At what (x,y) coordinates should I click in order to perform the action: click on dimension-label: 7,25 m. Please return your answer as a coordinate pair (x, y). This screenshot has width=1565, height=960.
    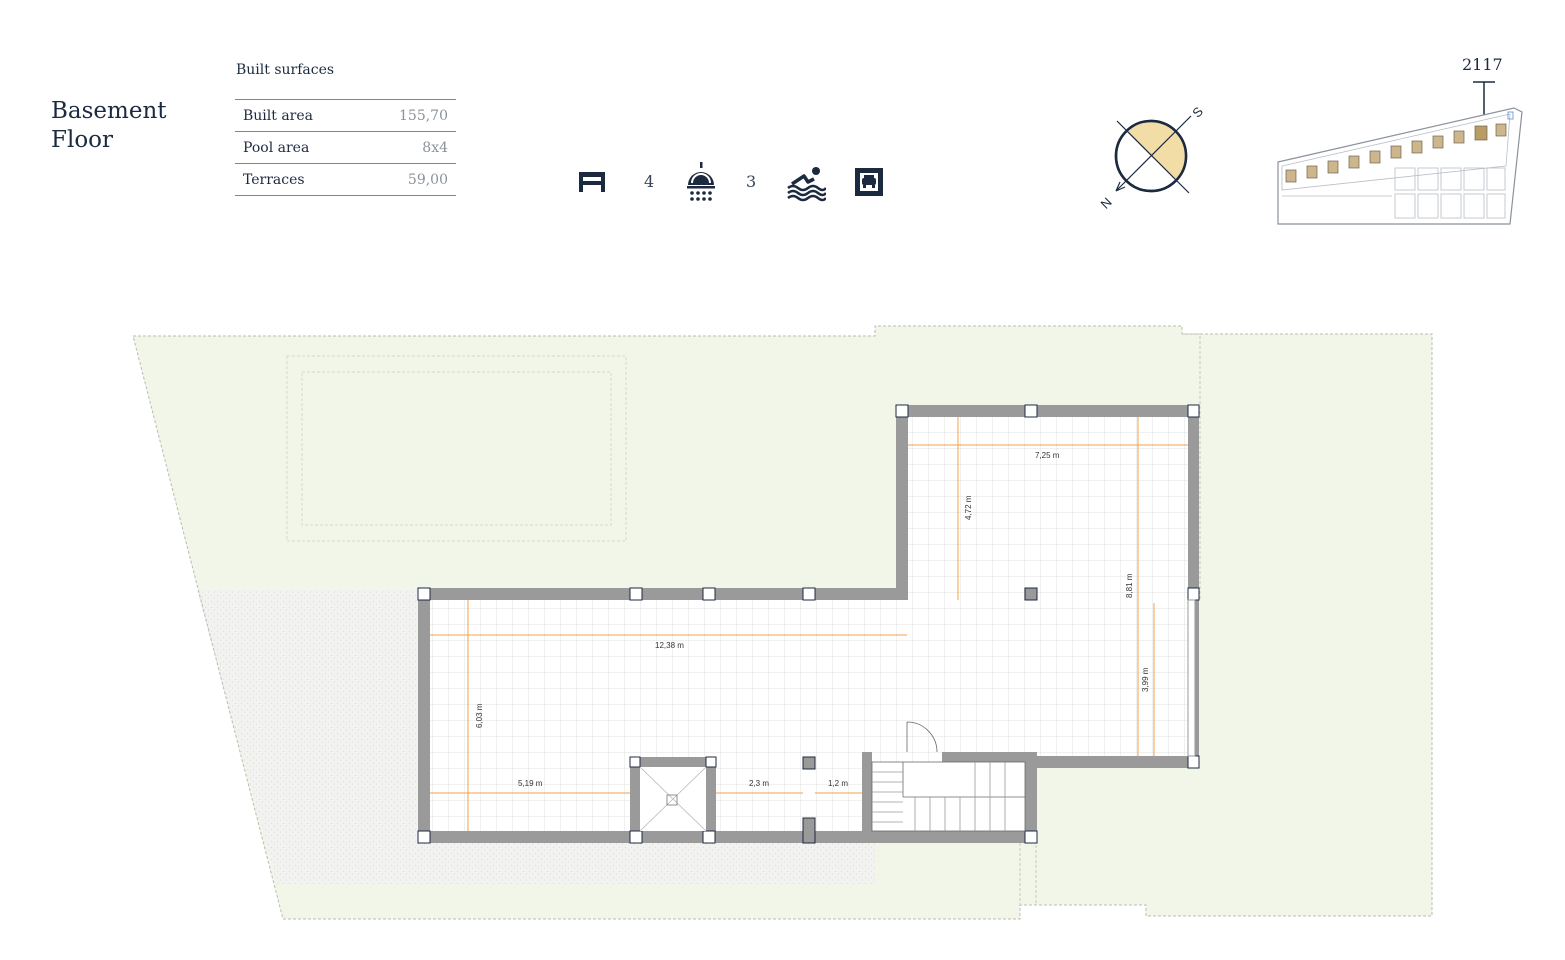
    Looking at the image, I should click on (1047, 455).